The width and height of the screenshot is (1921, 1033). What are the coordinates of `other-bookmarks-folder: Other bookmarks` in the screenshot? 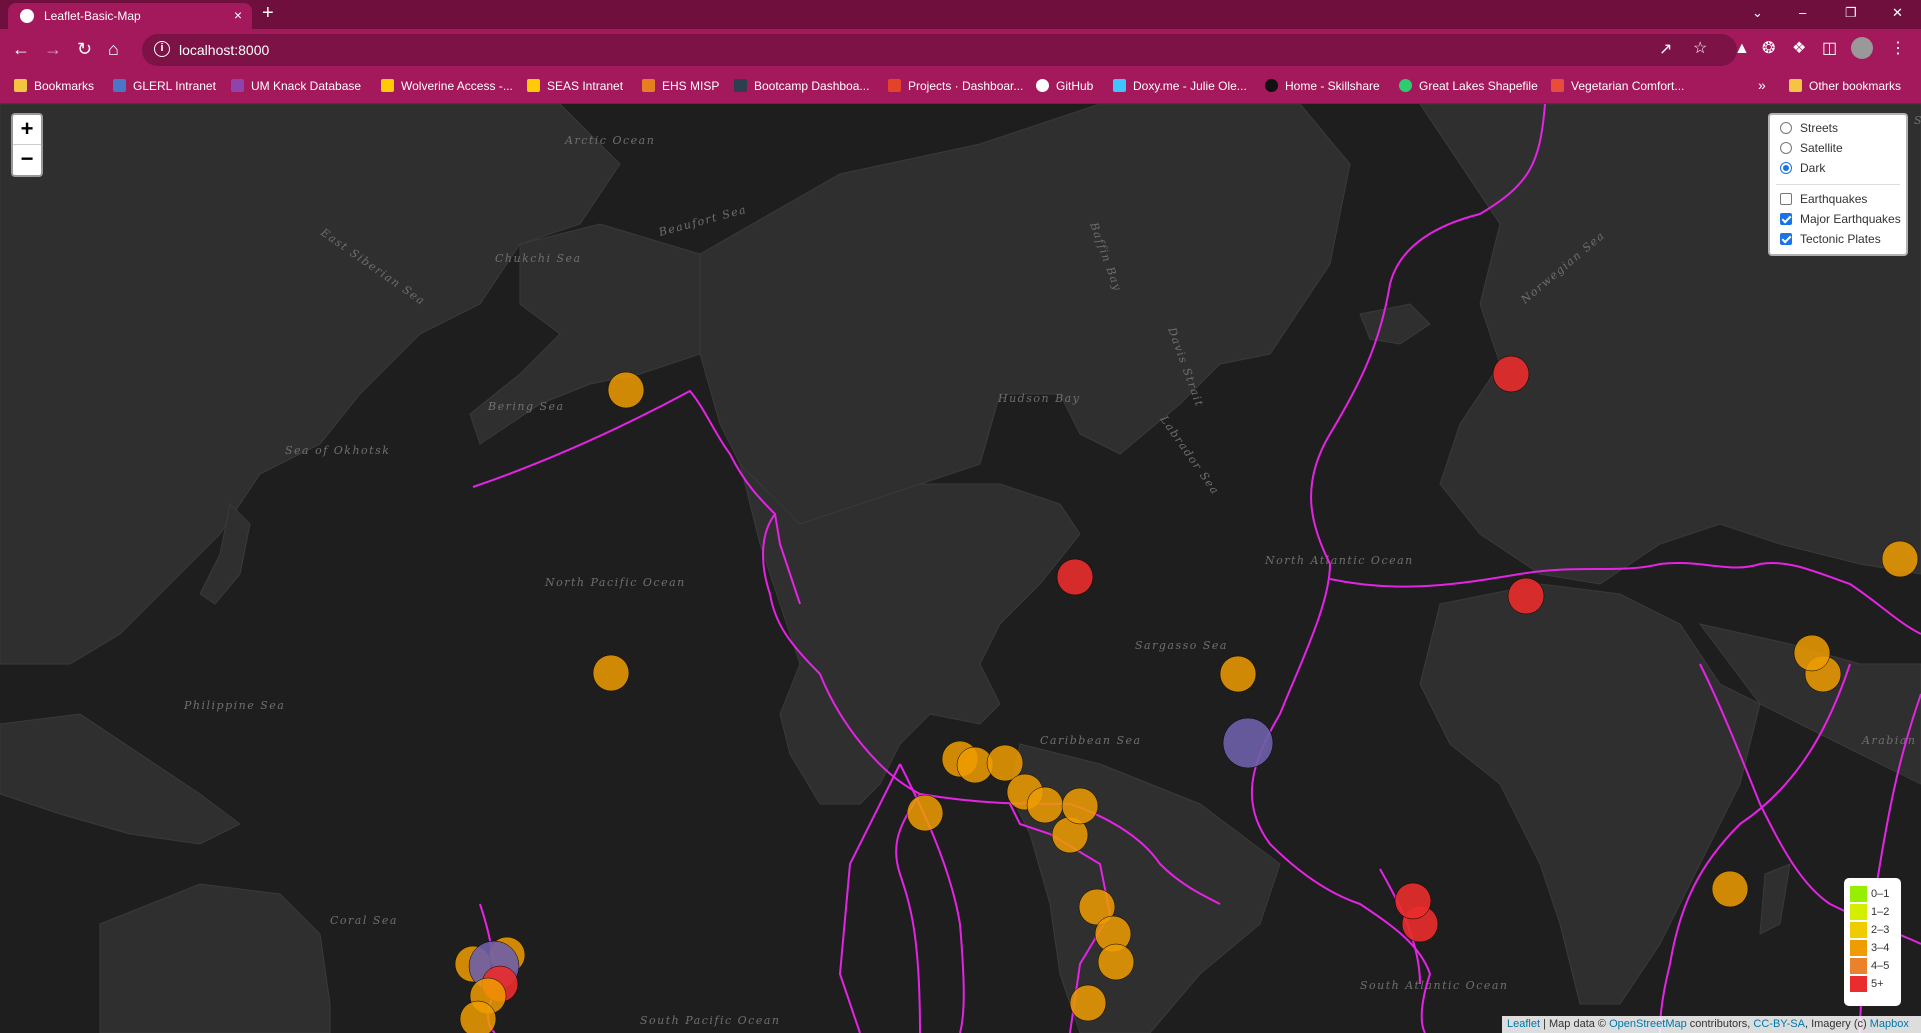 It's located at (1845, 86).